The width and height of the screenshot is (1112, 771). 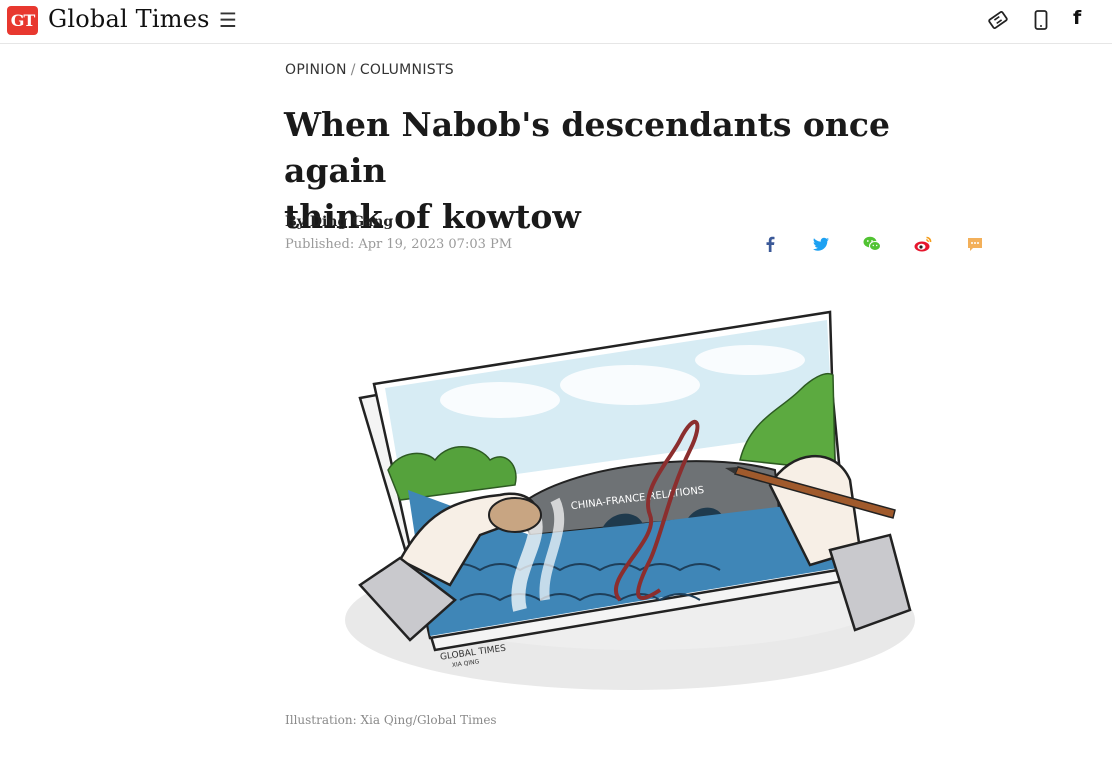 I want to click on breadcrumb: OPINION / COLUMNISTS, so click(x=369, y=70).